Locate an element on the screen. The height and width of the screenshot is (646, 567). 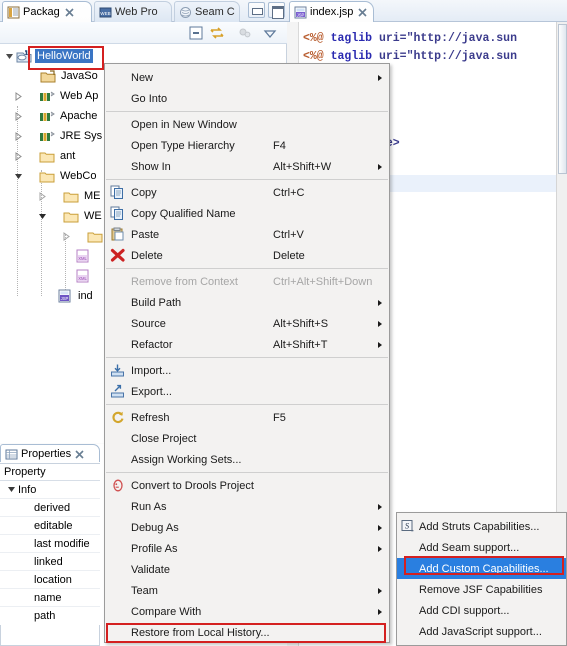
menu-item-show-in: Show In Alt+Shift+W is located at coordinates (247, 166).